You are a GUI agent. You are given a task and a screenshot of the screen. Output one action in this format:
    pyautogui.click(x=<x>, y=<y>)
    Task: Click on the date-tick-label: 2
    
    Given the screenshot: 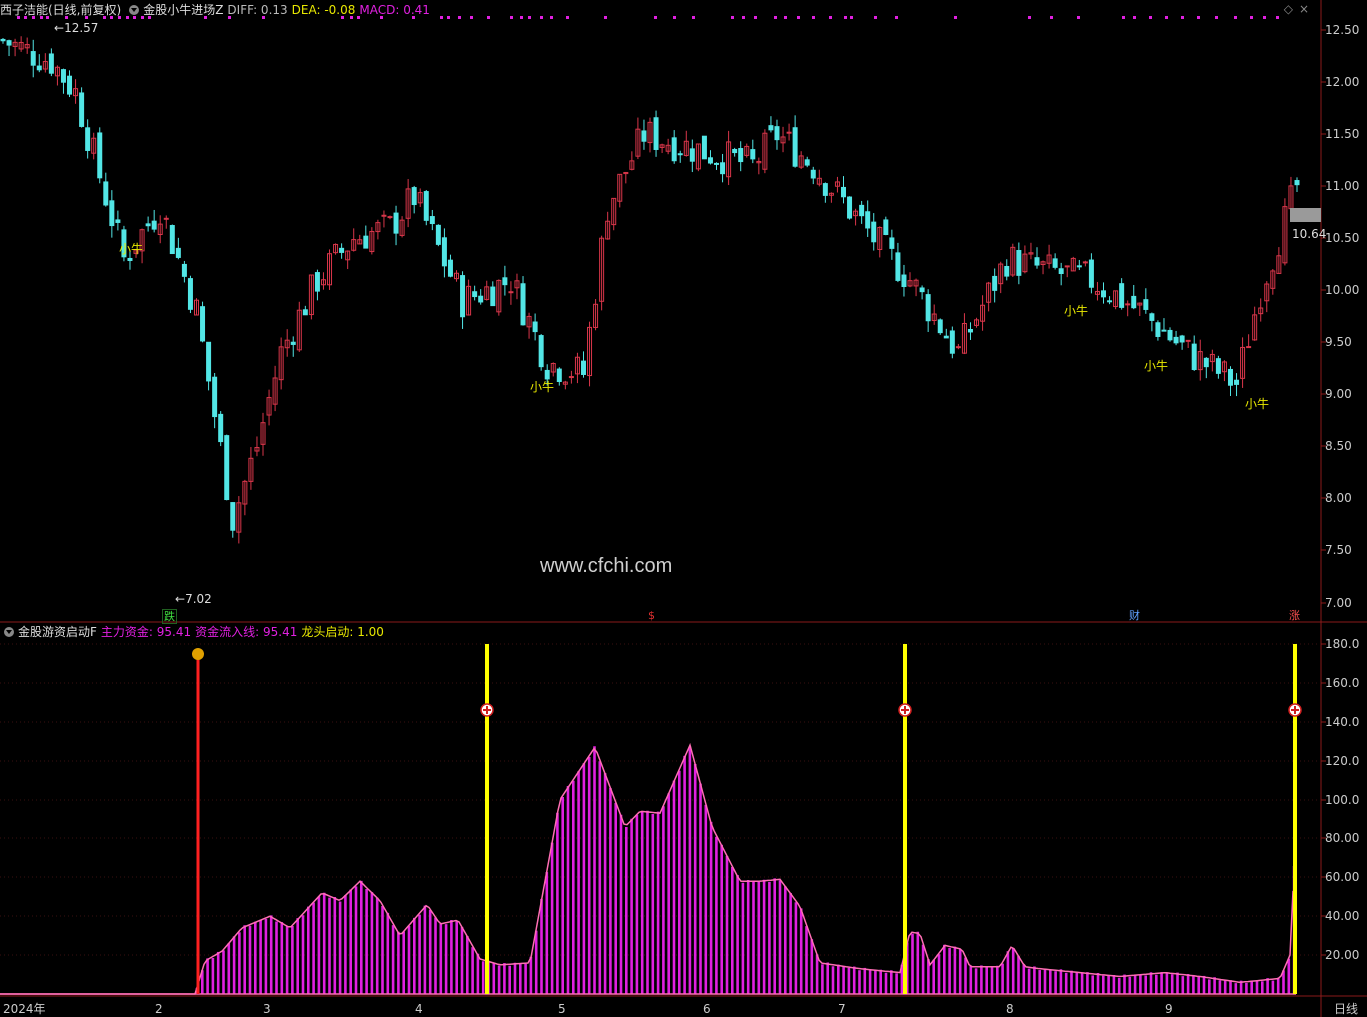 What is the action you would take?
    pyautogui.click(x=159, y=1009)
    